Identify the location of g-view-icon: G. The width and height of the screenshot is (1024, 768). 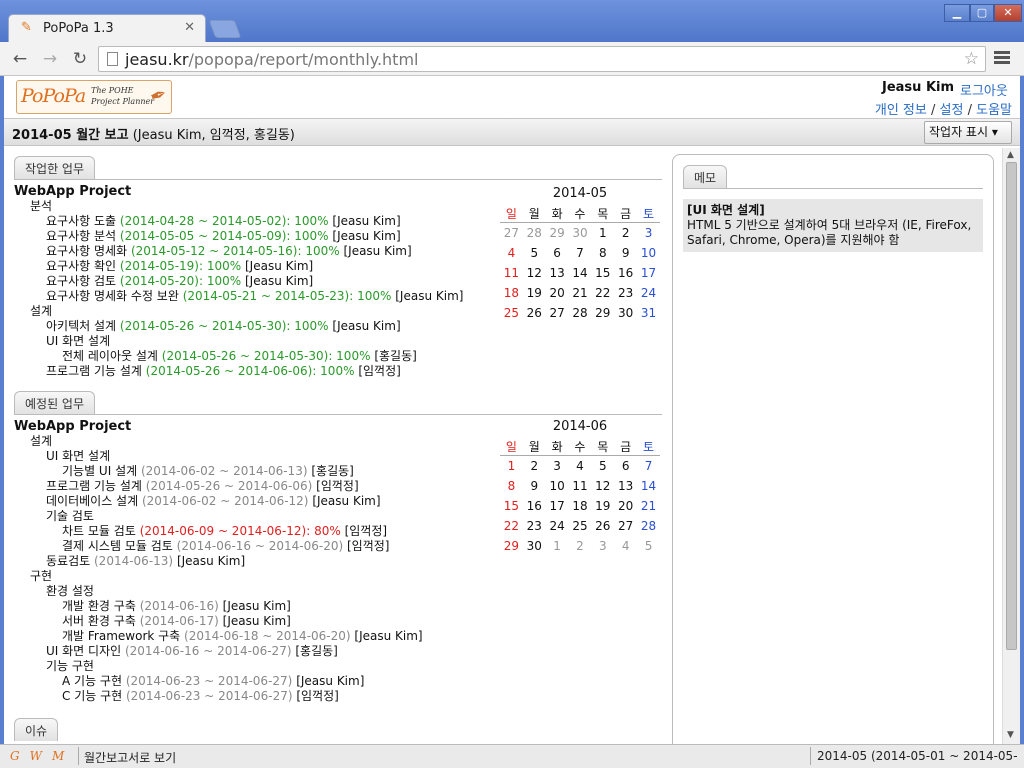
(15, 756).